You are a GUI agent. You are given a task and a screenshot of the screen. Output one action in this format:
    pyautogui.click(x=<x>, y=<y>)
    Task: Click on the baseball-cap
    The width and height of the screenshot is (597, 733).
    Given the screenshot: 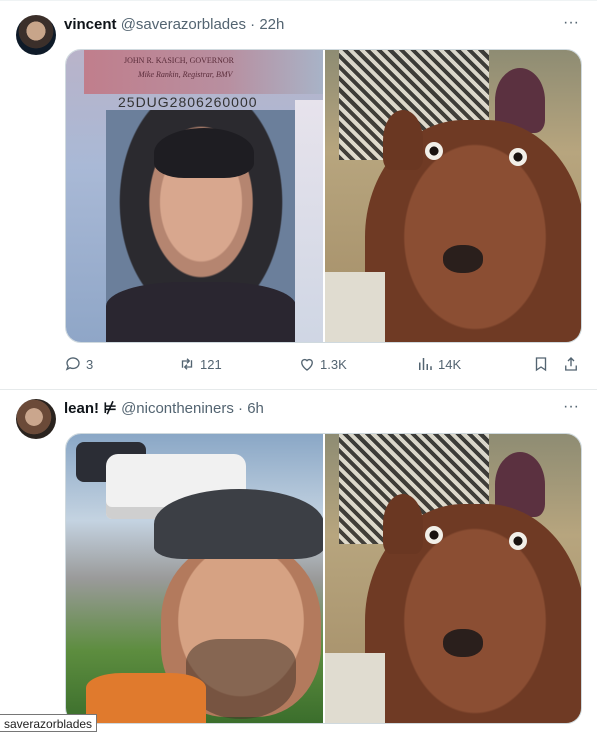 What is the action you would take?
    pyautogui.click(x=238, y=524)
    